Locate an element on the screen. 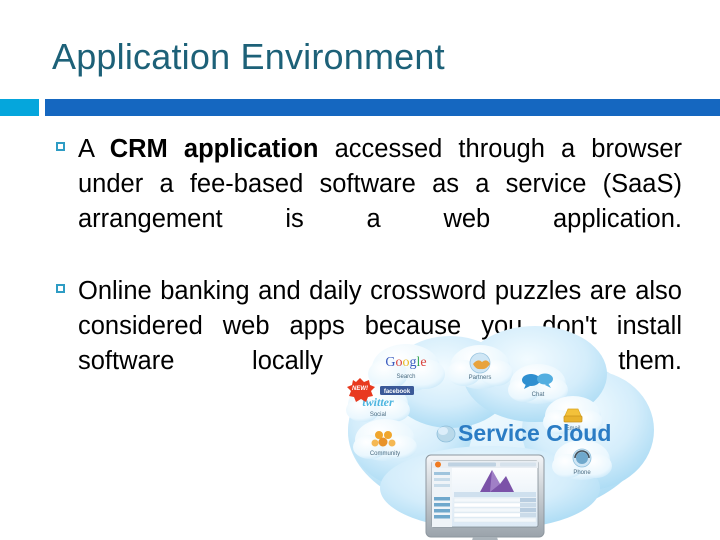  svg-text: Phone is located at coordinates (582, 473).